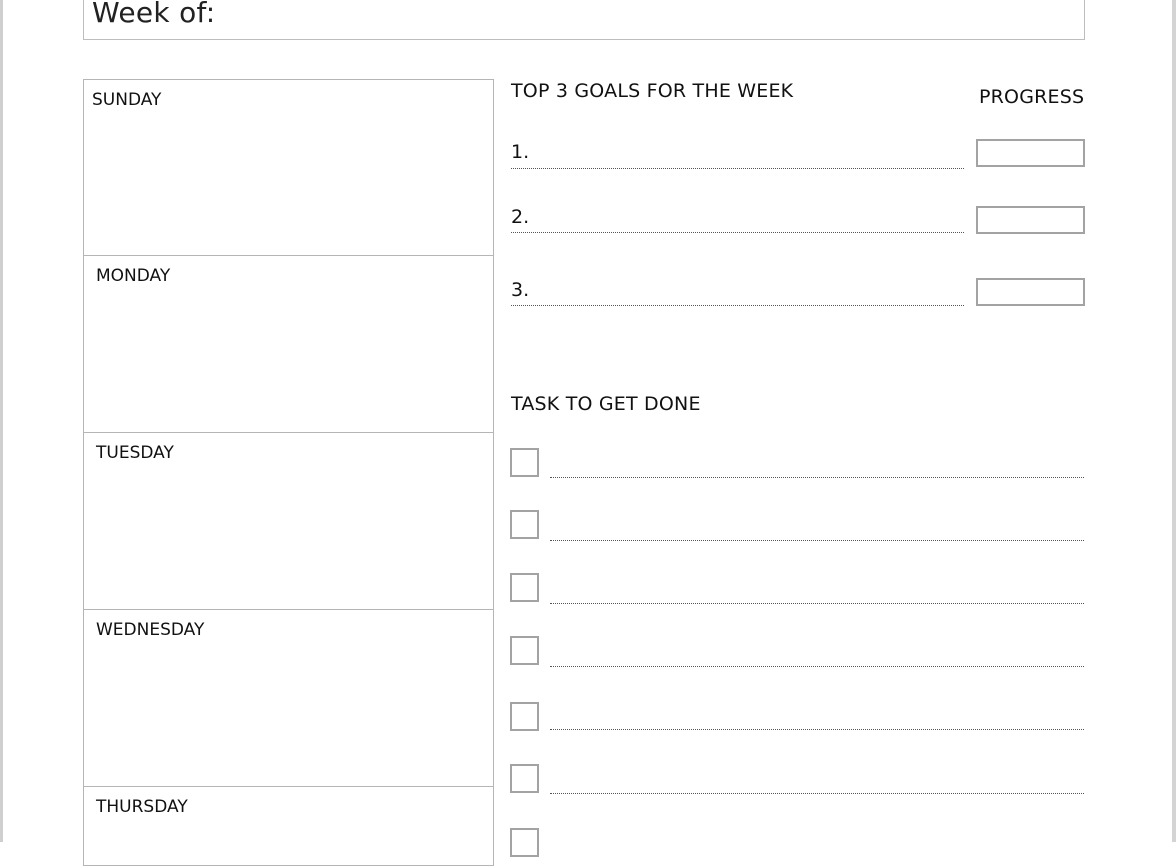  Describe the element at coordinates (1030, 220) in the screenshot. I see `goal-2-progress-box` at that location.